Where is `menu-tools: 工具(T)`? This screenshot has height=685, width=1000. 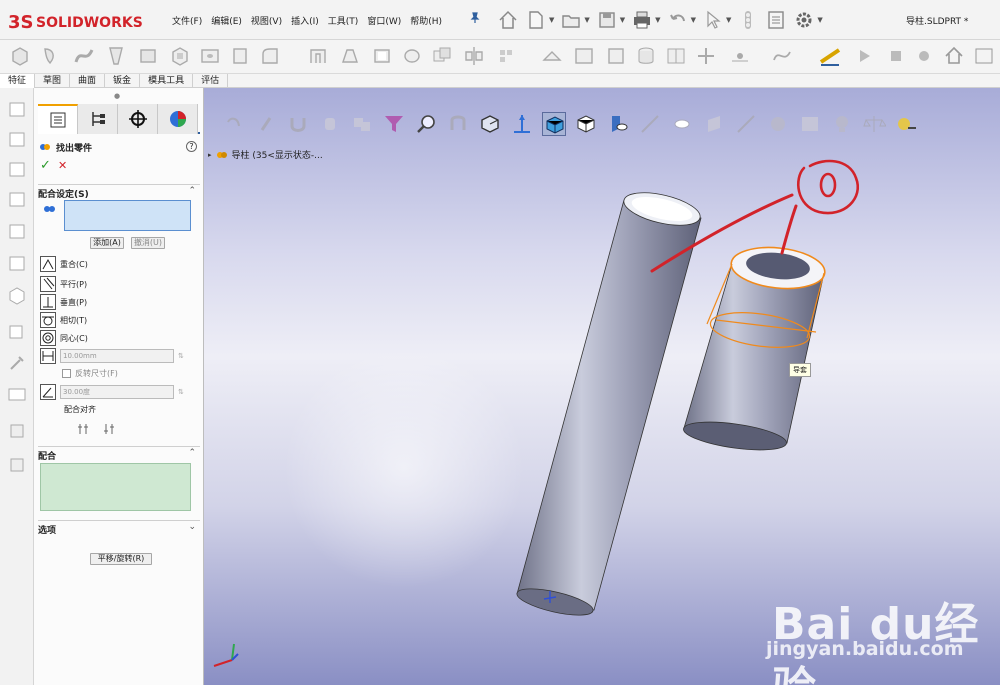
menu-tools: 工具(T) is located at coordinates (343, 20).